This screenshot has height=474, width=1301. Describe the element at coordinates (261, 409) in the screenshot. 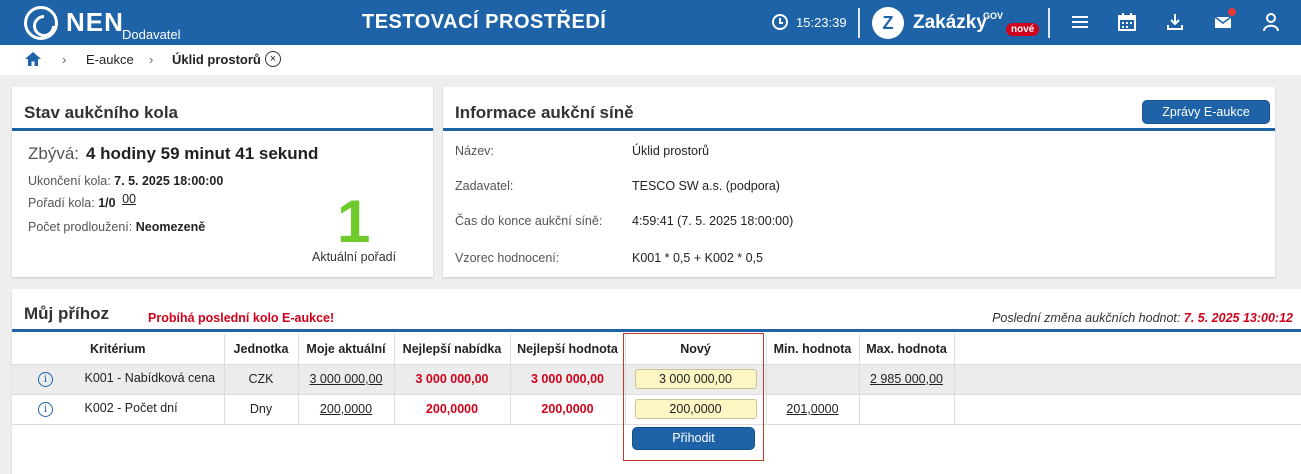

I see `unit-cell: Dny` at that location.